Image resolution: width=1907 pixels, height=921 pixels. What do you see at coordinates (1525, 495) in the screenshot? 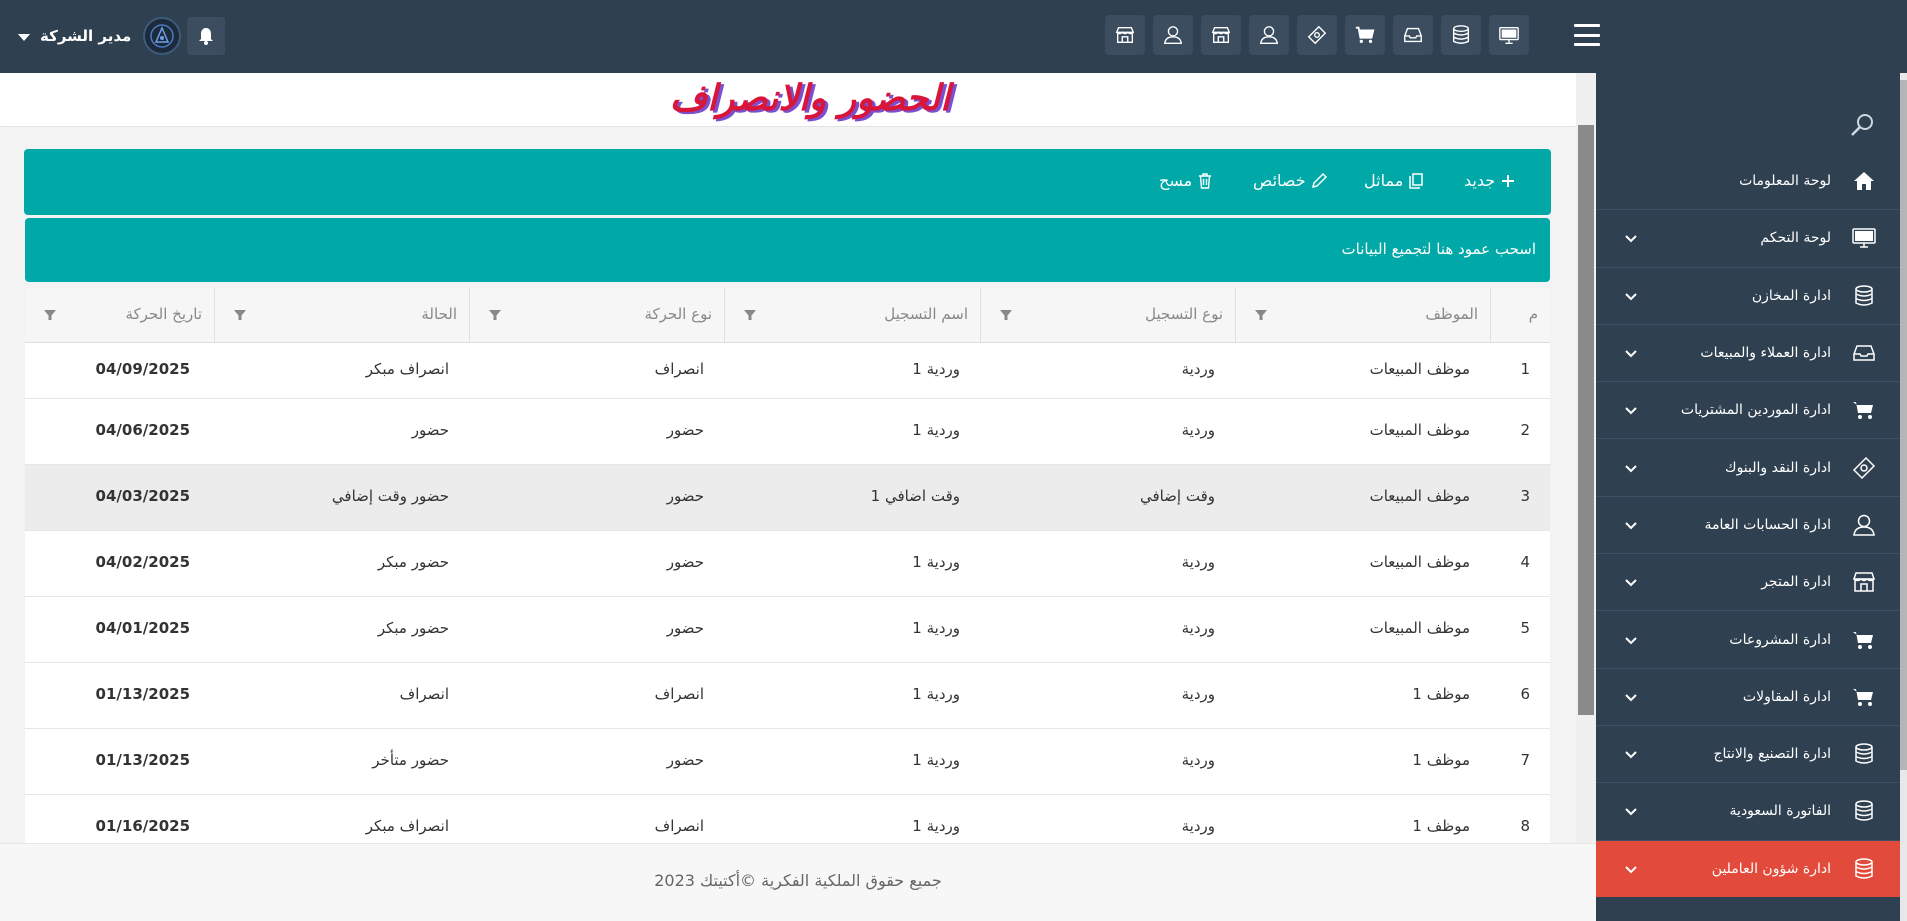
I see `cell-number: 3` at bounding box center [1525, 495].